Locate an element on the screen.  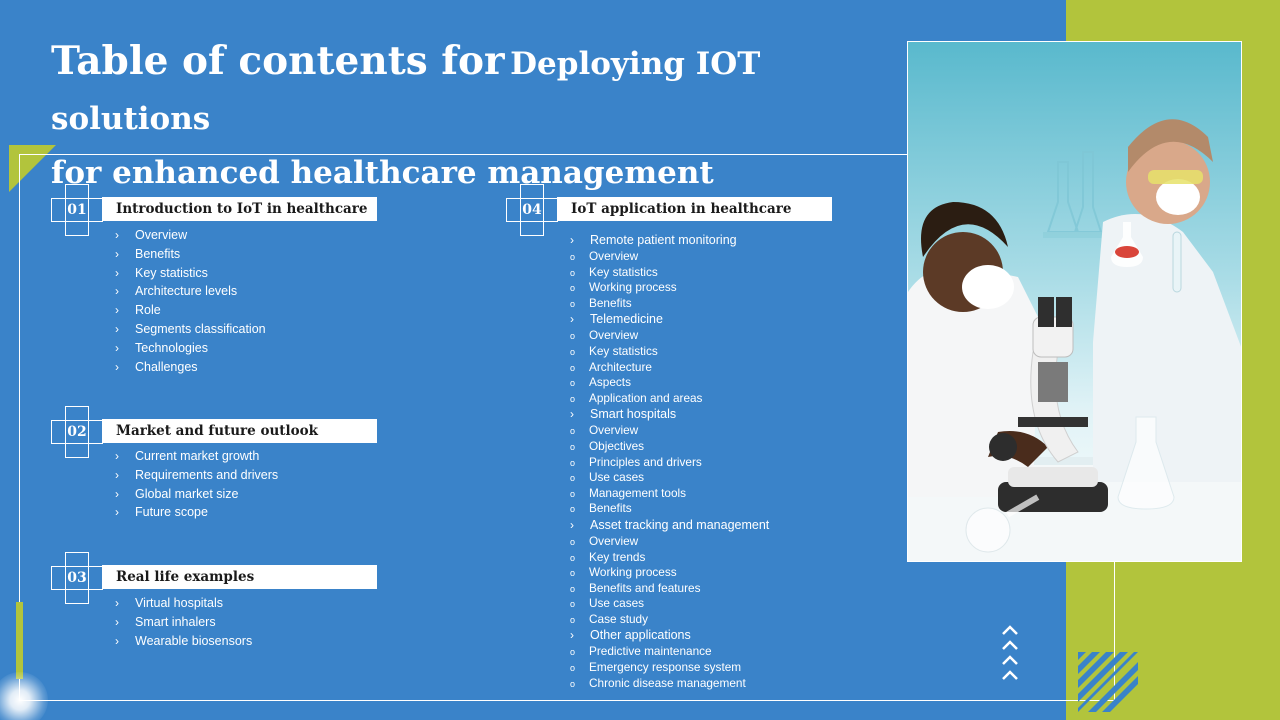
section-heading: Introduction to IoT in healthcare is located at coordinates (239, 209).